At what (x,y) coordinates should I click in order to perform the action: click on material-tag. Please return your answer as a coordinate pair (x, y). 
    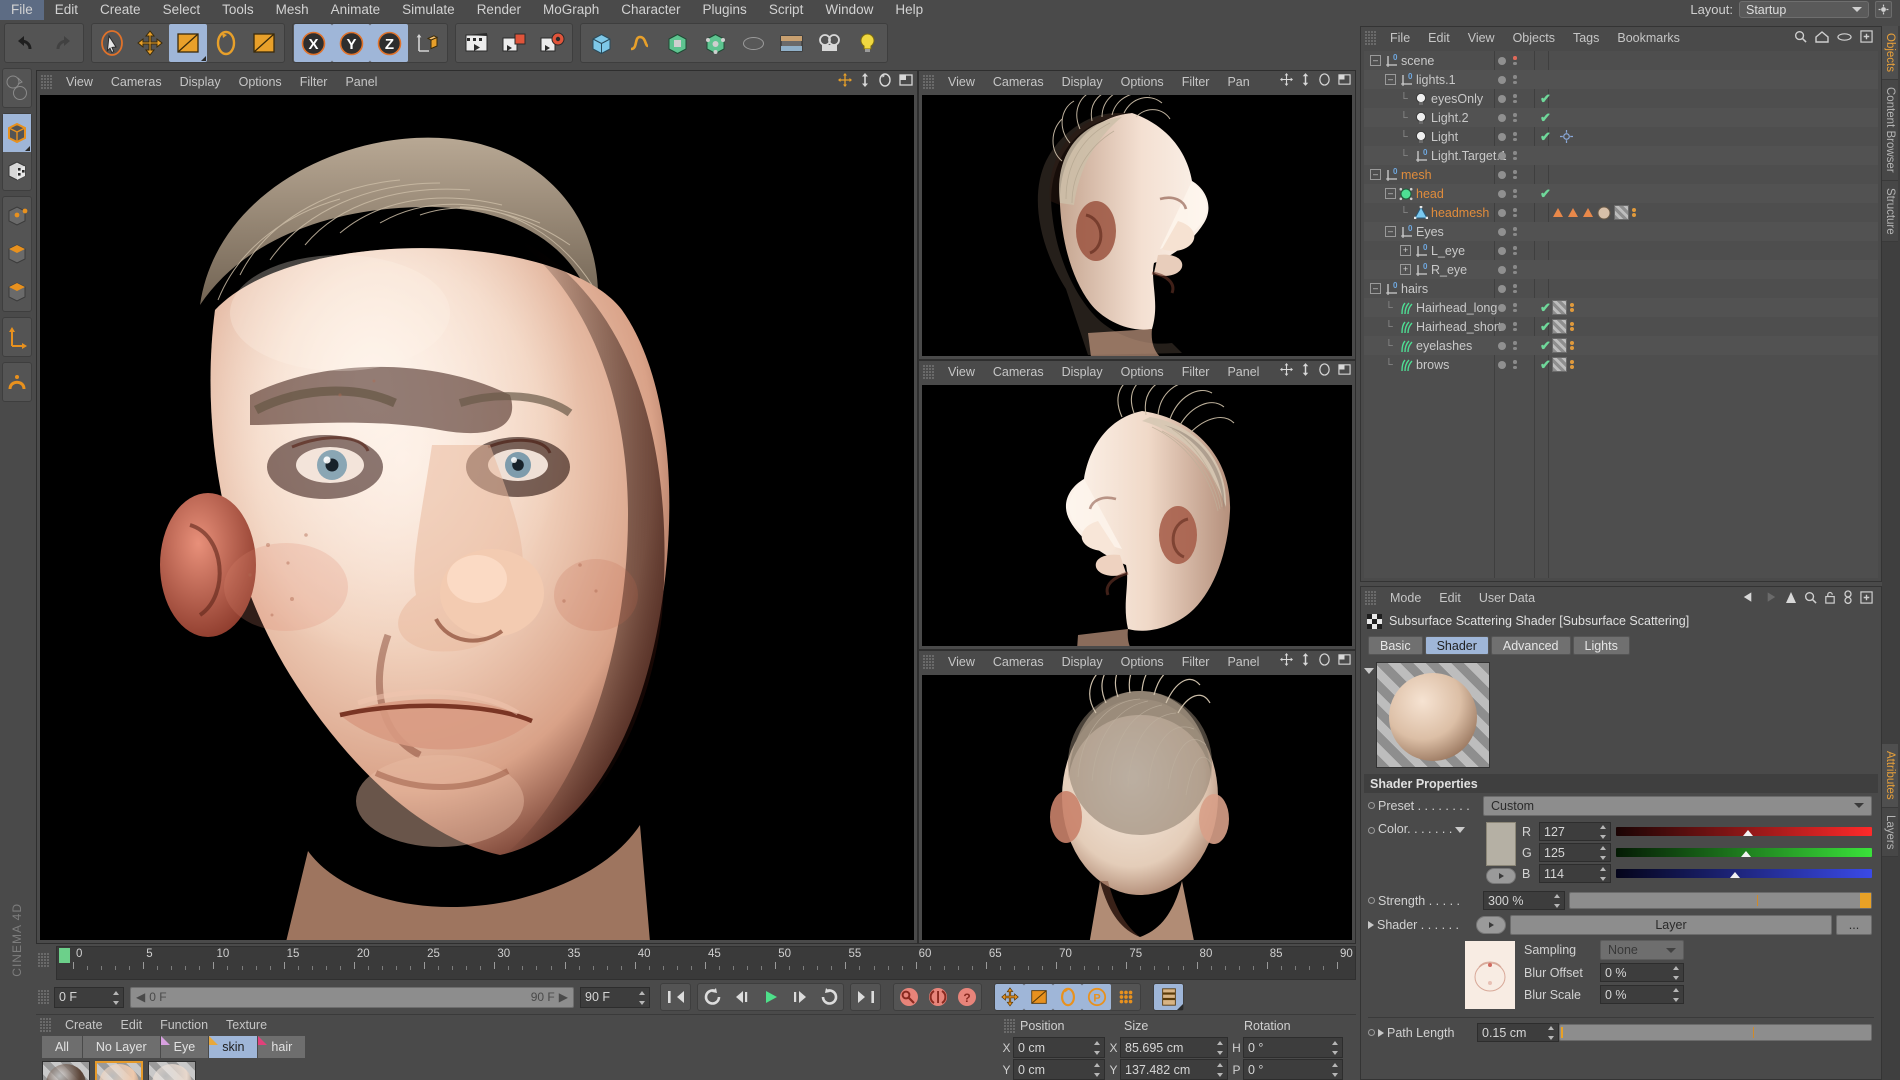
    Looking at the image, I should click on (1604, 213).